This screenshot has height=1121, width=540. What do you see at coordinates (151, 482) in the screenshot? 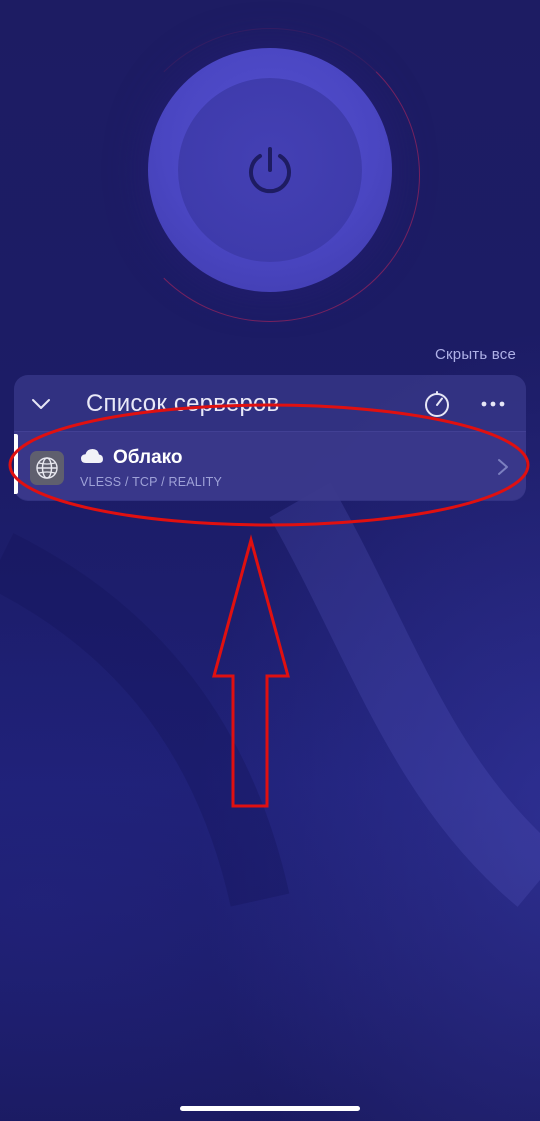
I see `server-protocol-meta: VLESS / TCP / REALITY` at bounding box center [151, 482].